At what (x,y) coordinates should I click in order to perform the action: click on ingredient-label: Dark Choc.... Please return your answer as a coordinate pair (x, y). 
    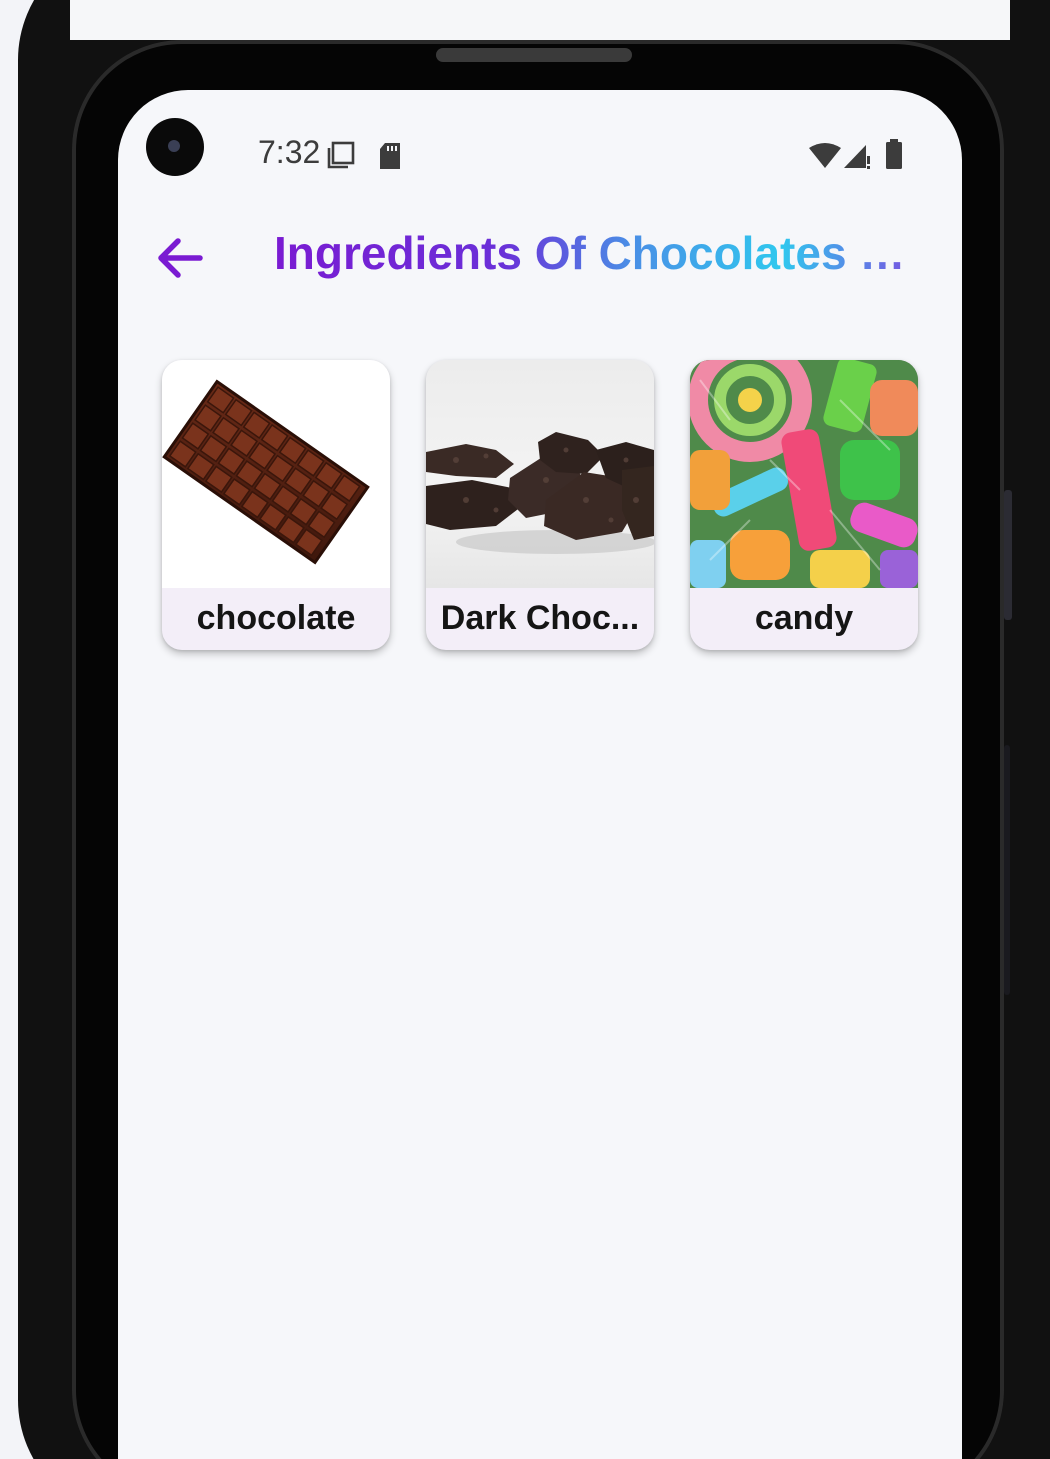
    Looking at the image, I should click on (540, 618).